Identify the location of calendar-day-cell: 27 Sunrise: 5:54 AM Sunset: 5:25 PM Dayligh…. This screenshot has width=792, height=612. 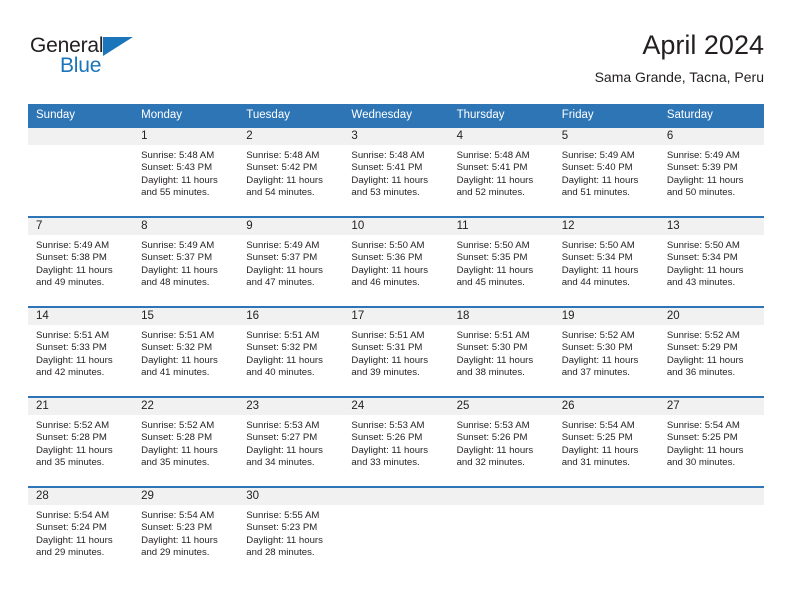
(711, 442).